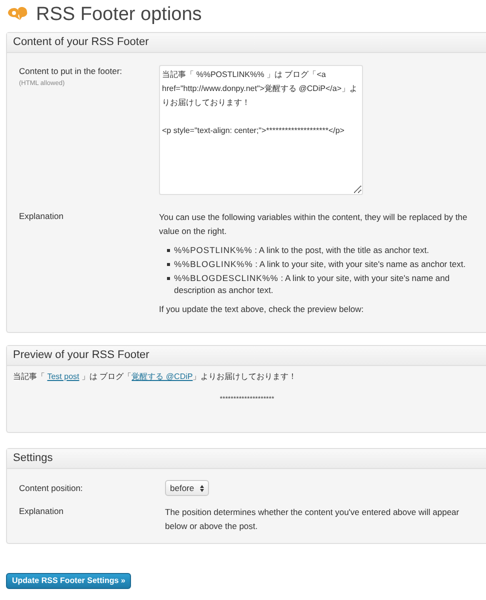  I want to click on preview-link: Test post, so click(63, 376).